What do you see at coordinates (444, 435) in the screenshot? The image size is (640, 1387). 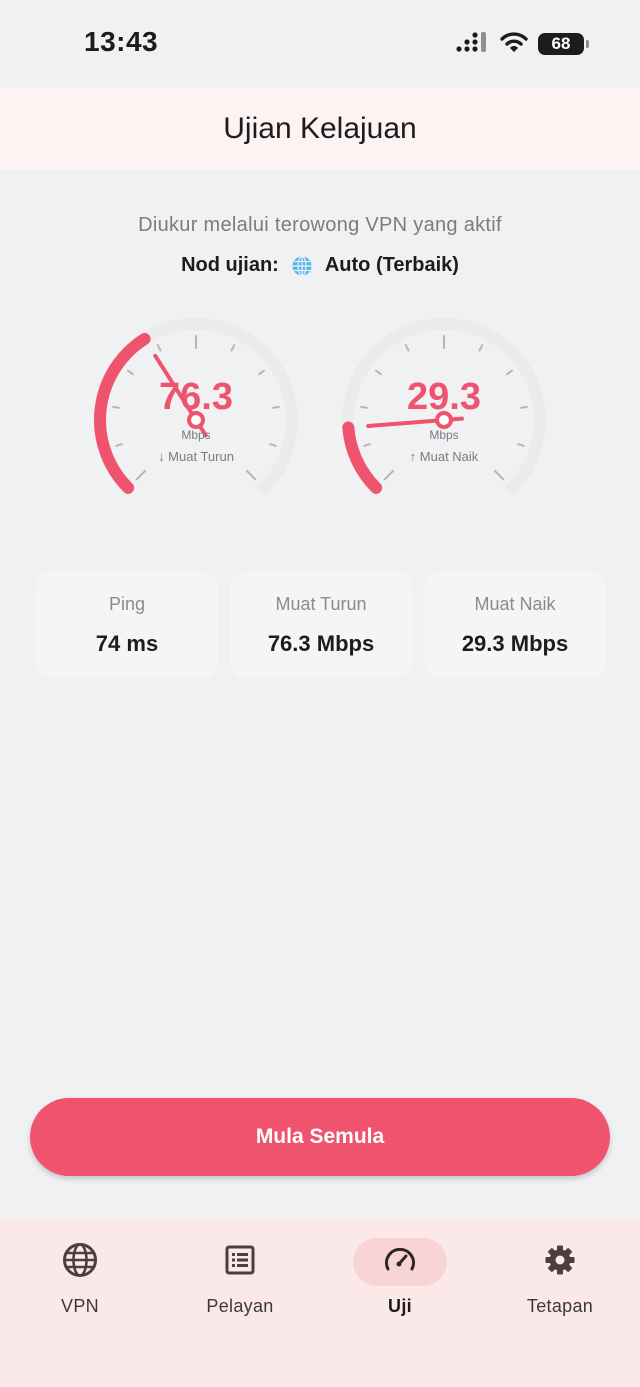 I see `upload-gauge-unit: Mbps` at bounding box center [444, 435].